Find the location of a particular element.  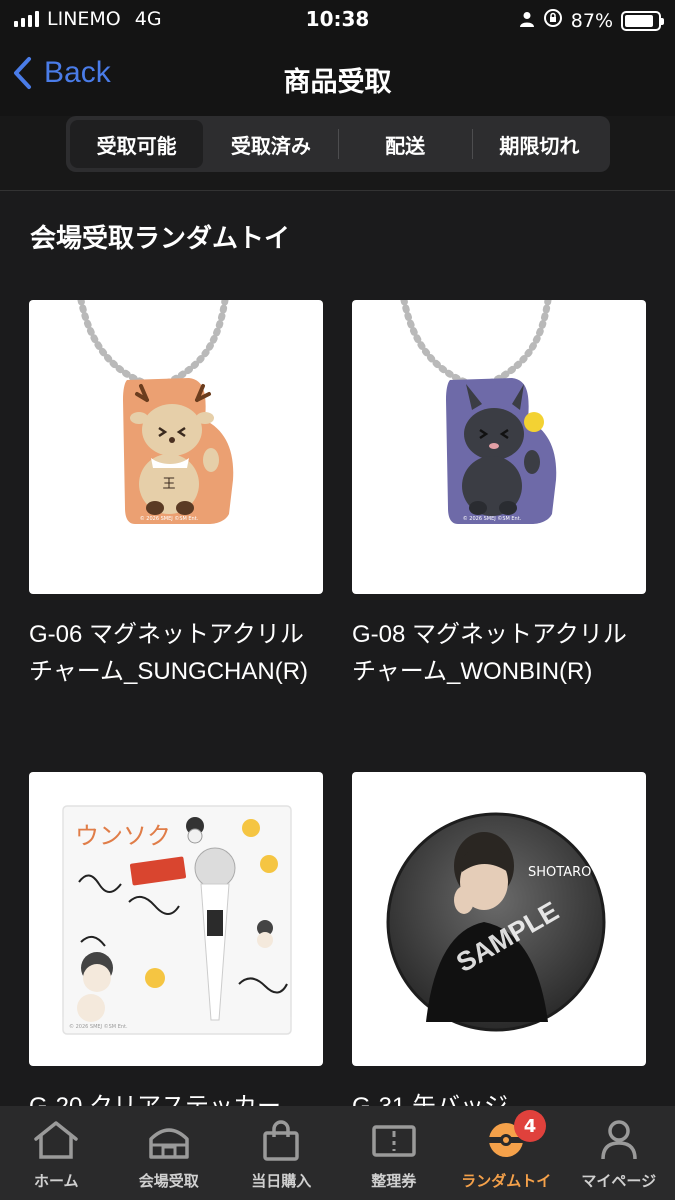

sticker-title: ウンソク is located at coordinates (123, 836).